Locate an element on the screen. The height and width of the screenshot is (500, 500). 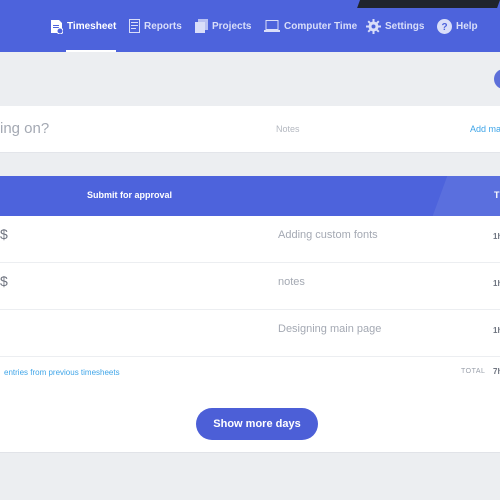
gear-icon is located at coordinates (373, 26).